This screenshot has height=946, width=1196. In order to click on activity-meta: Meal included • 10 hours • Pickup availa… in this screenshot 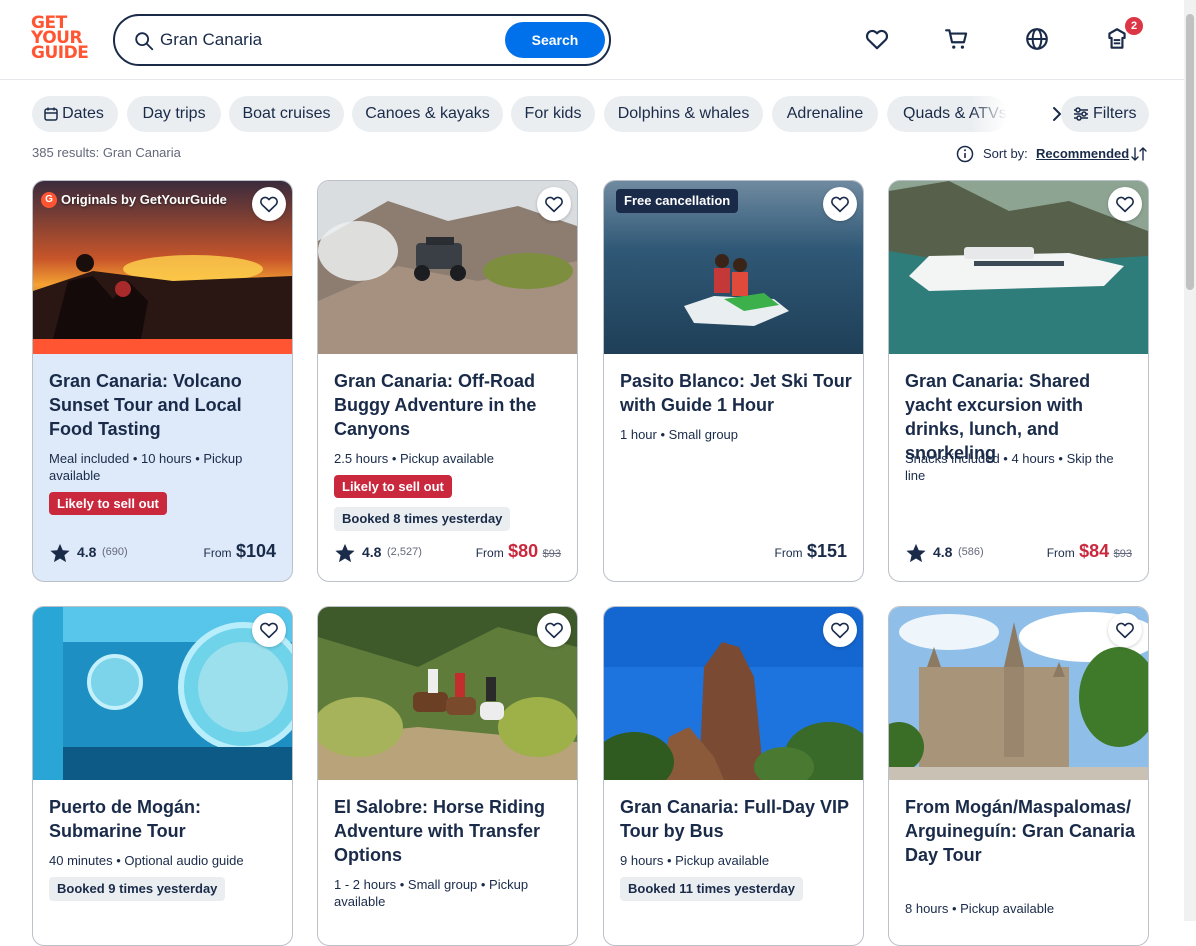, I will do `click(146, 467)`.